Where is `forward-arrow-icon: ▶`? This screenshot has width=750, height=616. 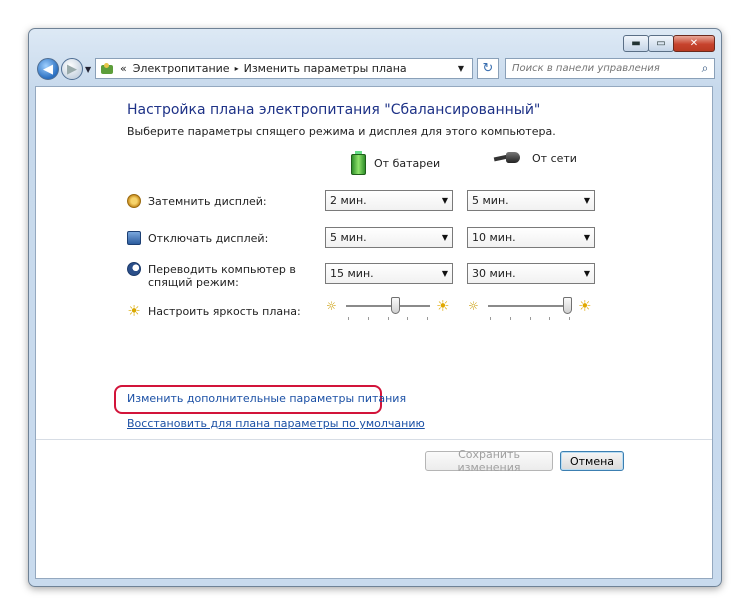 forward-arrow-icon: ▶ is located at coordinates (72, 69).